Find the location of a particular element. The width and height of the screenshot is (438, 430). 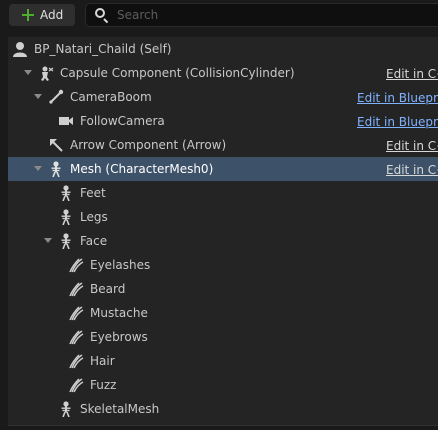

capsule-icon is located at coordinates (47, 73).